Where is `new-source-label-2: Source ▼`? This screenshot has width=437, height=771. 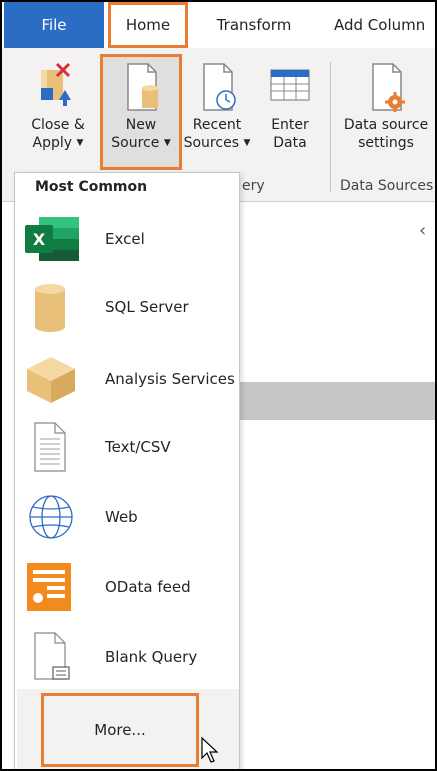
new-source-label-2: Source ▼ is located at coordinates (141, 143).